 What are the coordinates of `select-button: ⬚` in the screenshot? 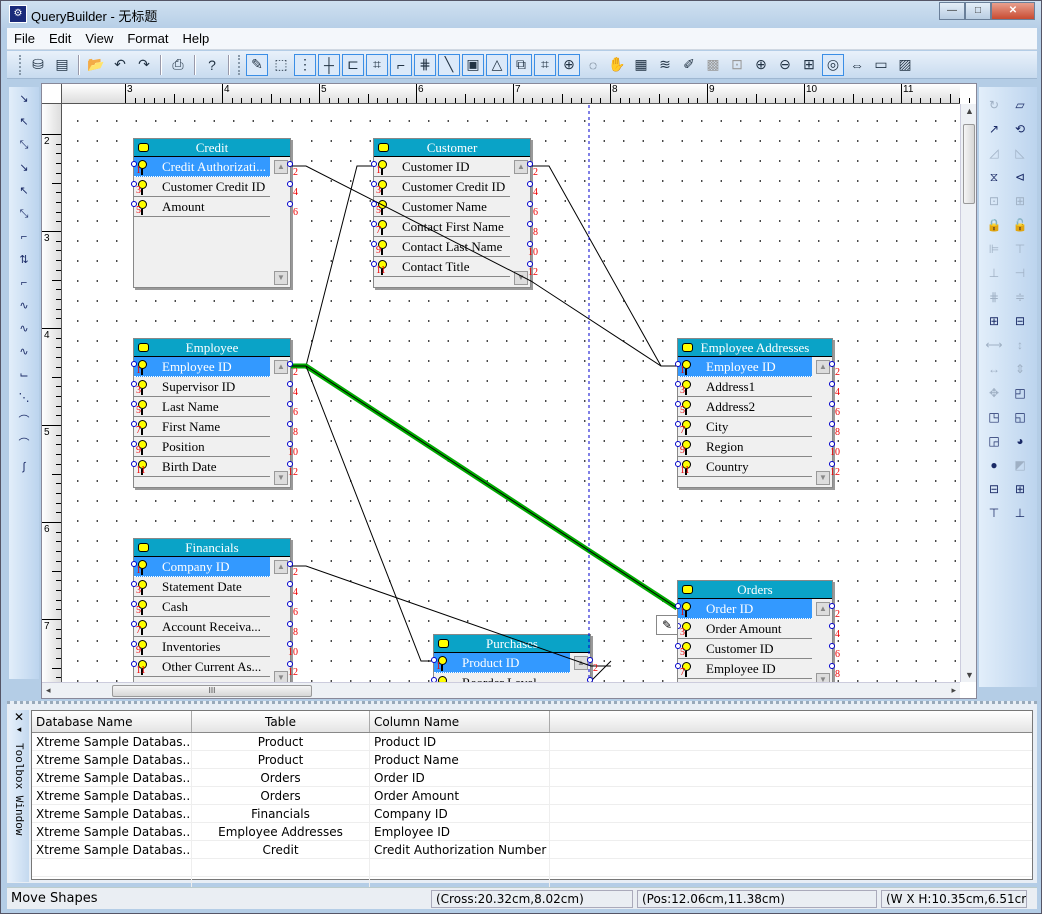 It's located at (281, 65).